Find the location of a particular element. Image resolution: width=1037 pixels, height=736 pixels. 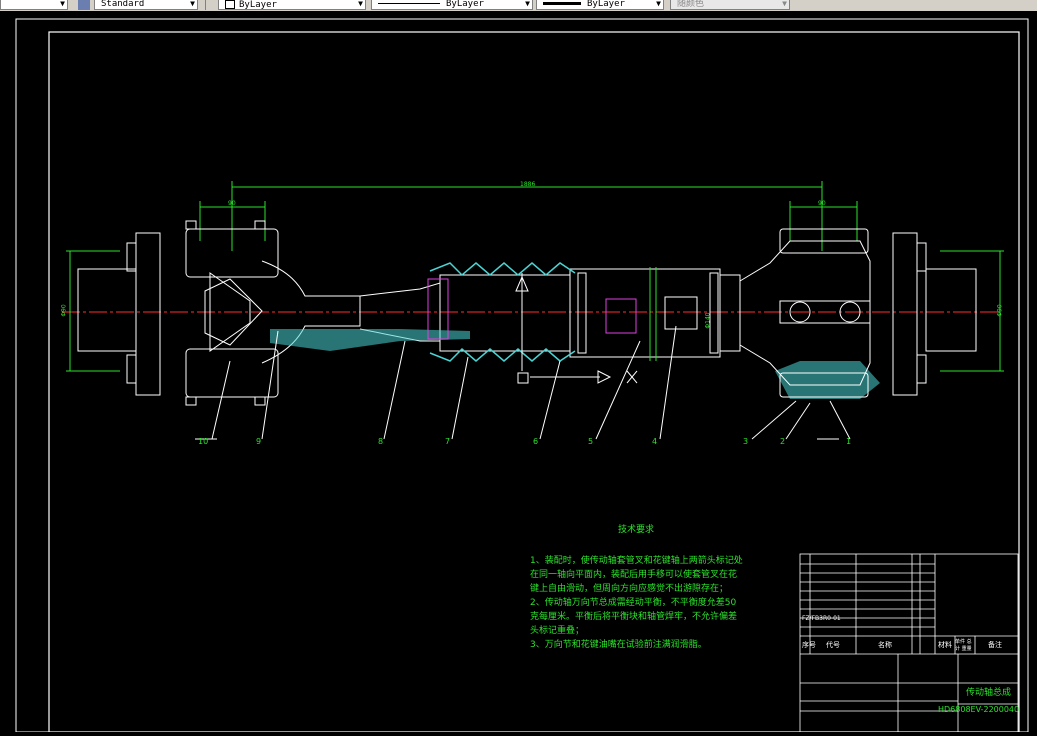

right-flange-dim: 90 is located at coordinates (822, 203).